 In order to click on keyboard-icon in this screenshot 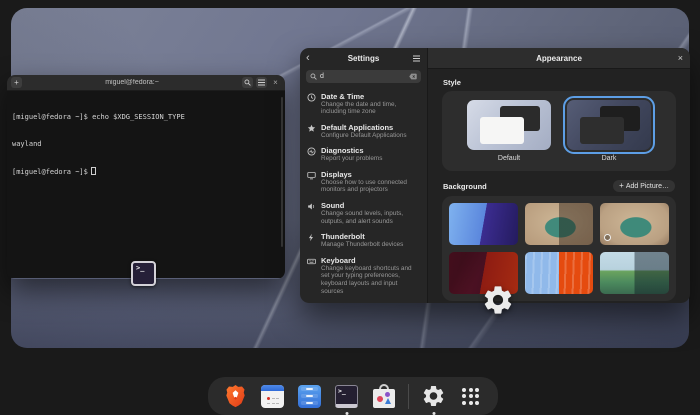, I will do `click(311, 275)`.